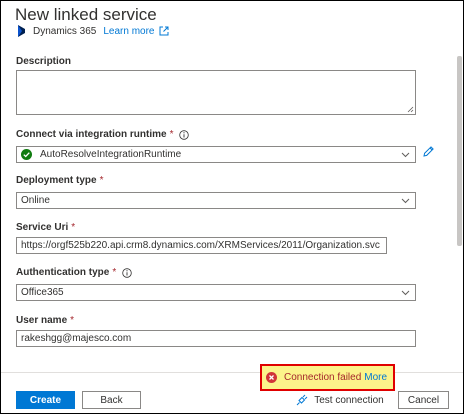 The height and width of the screenshot is (414, 464). I want to click on service-name: Dynamics 365, so click(65, 31).